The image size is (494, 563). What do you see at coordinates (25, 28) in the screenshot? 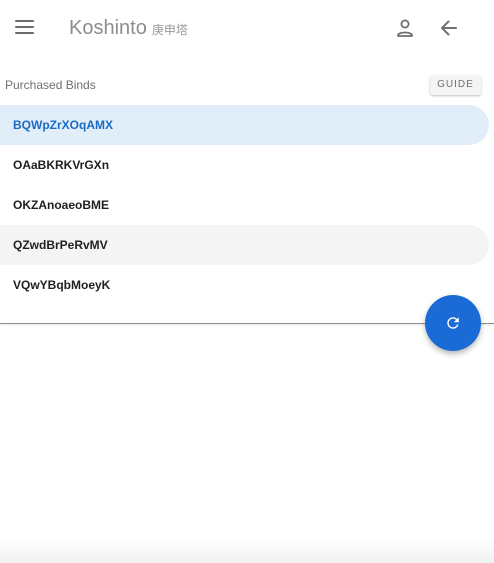
I see `menu-icon` at bounding box center [25, 28].